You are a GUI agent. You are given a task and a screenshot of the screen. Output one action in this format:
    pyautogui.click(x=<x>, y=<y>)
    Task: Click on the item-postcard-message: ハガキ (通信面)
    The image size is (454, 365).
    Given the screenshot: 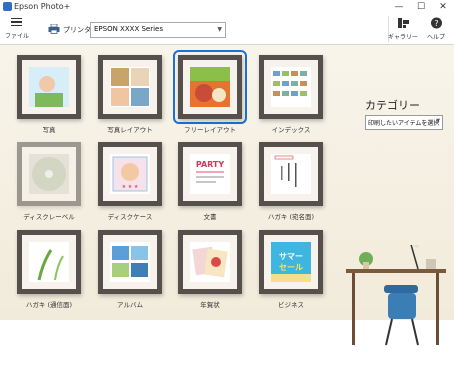 What is the action you would take?
    pyautogui.click(x=49, y=271)
    